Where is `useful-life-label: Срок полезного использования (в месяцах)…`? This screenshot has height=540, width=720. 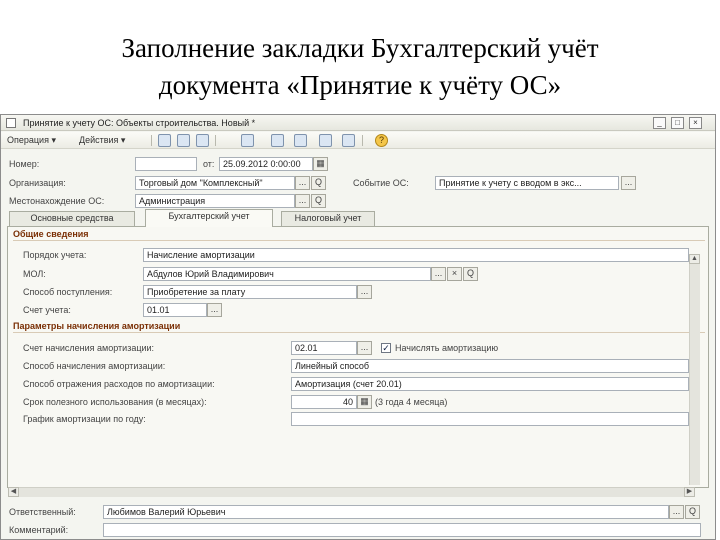 useful-life-label: Срок полезного использования (в месяцах)… is located at coordinates (115, 402).